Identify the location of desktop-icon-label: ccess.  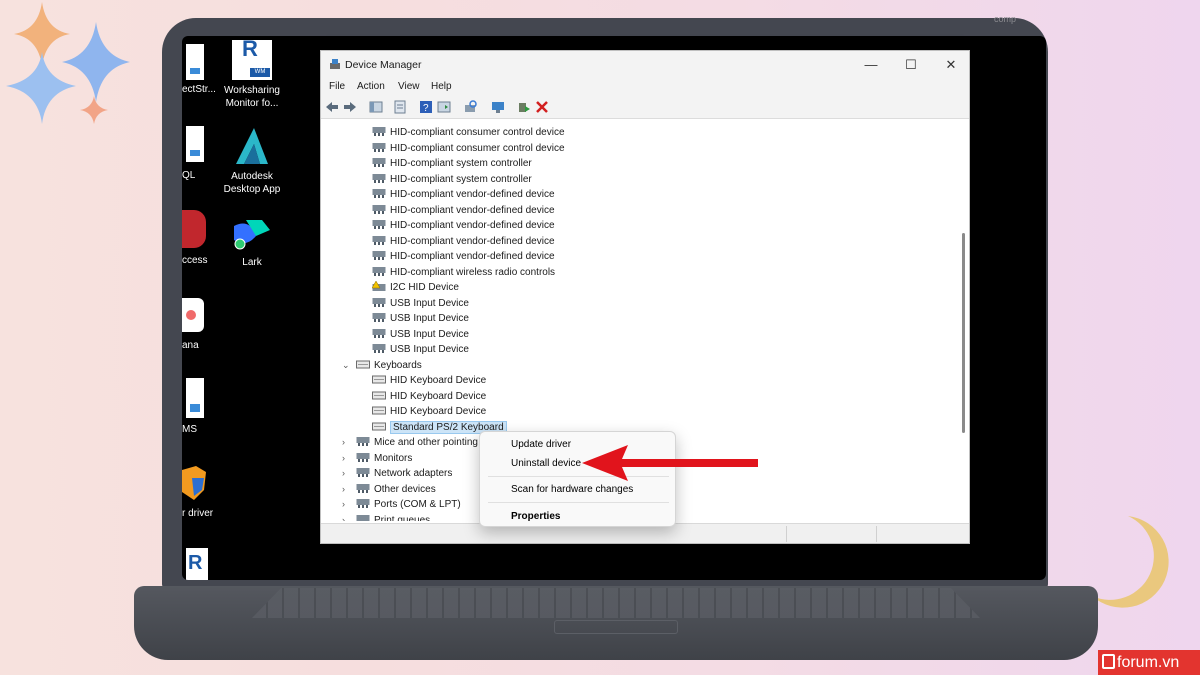
(195, 260).